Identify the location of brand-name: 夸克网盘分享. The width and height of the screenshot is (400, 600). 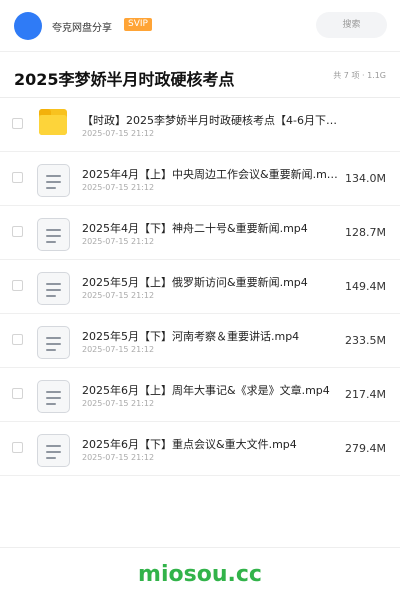
(82, 28).